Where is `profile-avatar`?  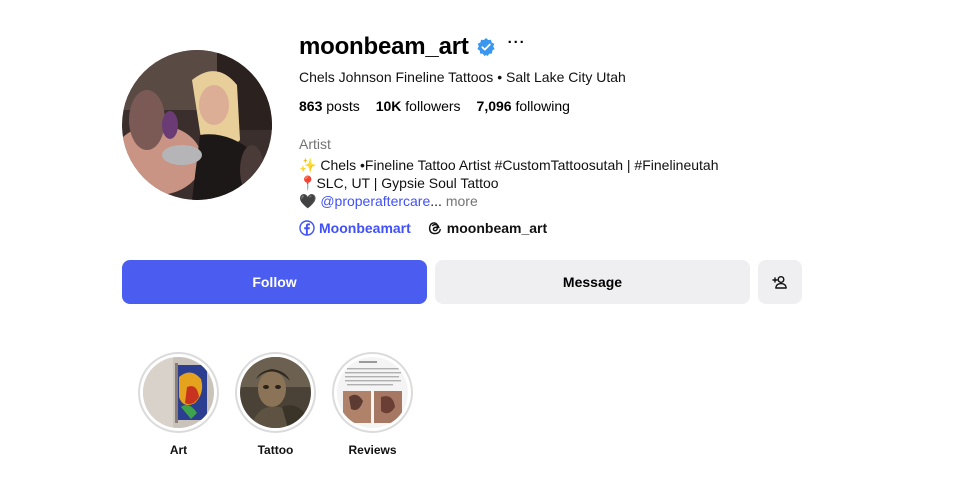 profile-avatar is located at coordinates (197, 125).